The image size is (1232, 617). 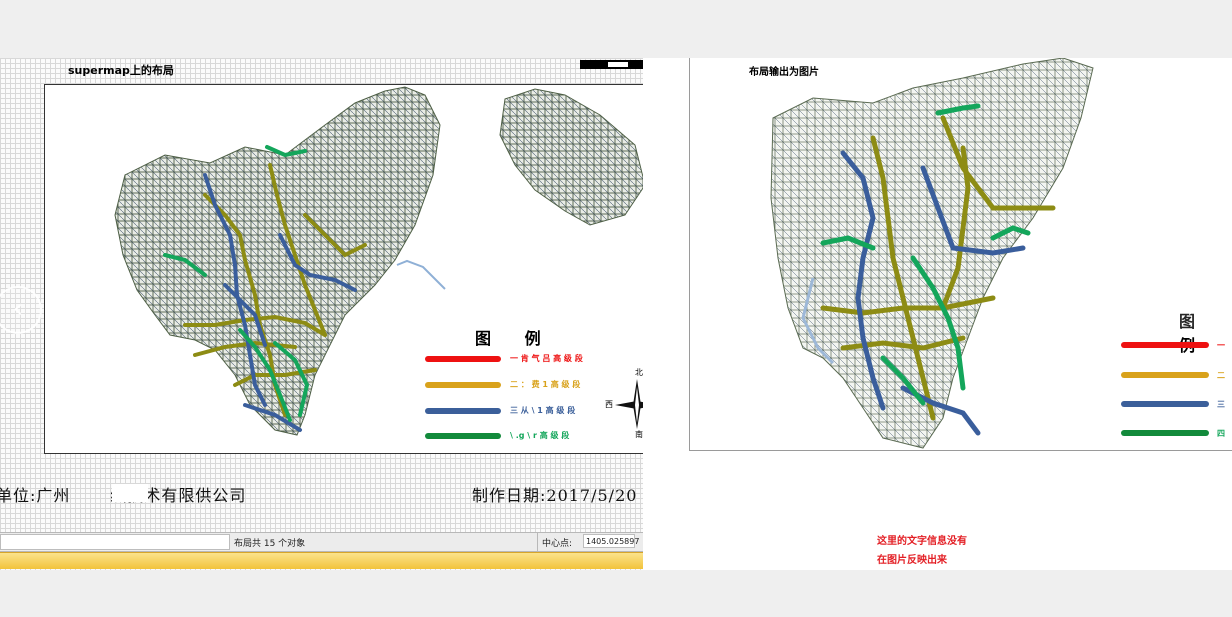 What do you see at coordinates (537, 542) in the screenshot?
I see `status-divider` at bounding box center [537, 542].